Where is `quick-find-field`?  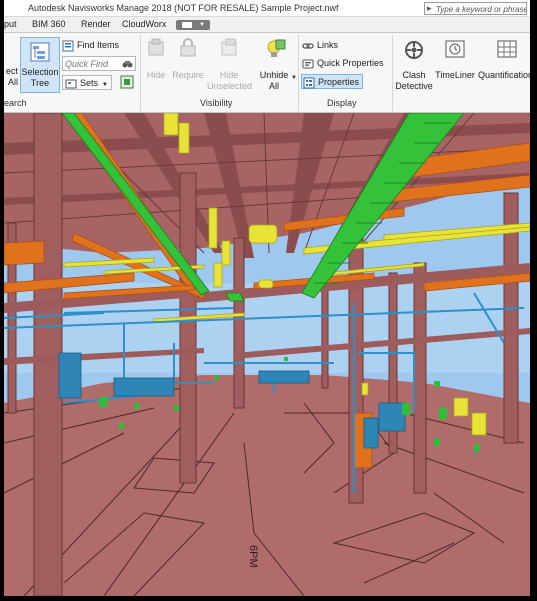
quick-find-field is located at coordinates (99, 63).